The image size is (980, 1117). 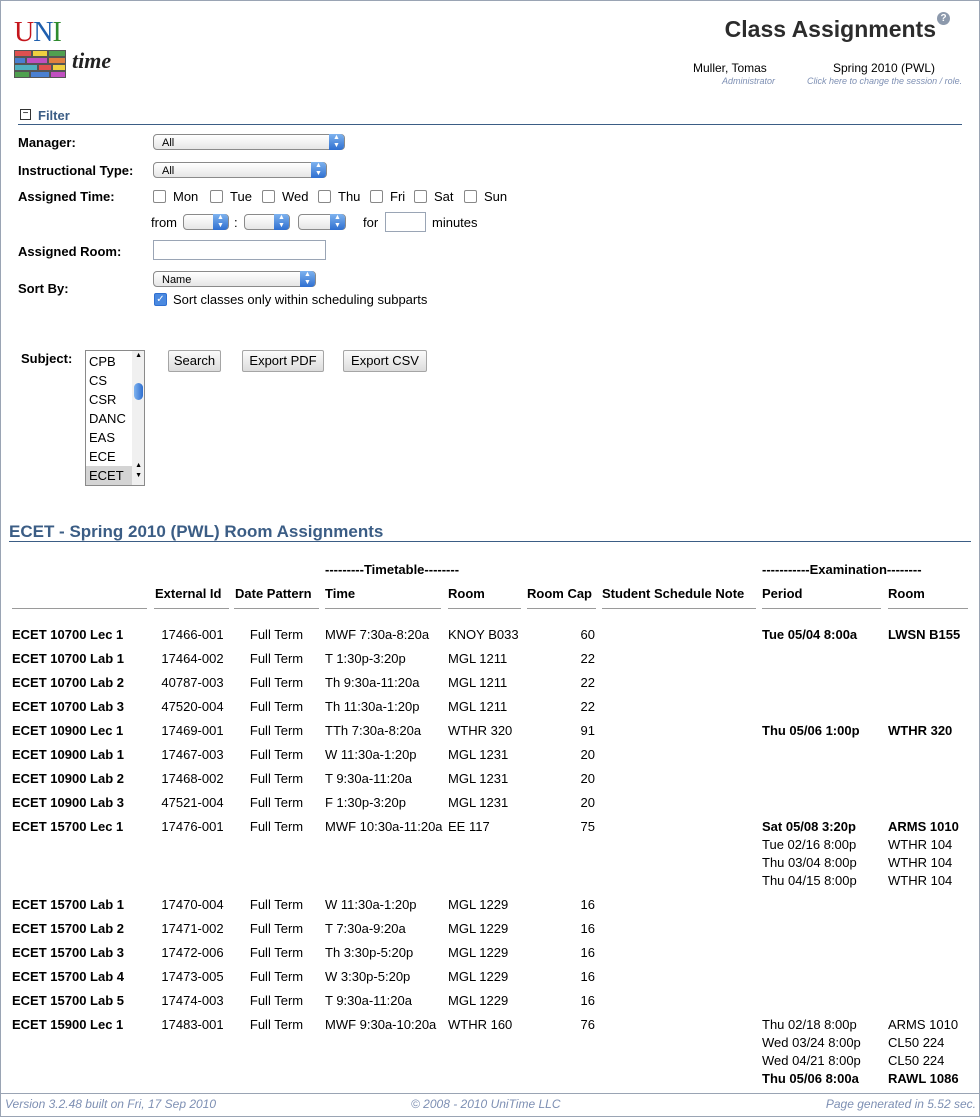 What do you see at coordinates (67, 1024) in the screenshot?
I see `class-name-link: ECET 15900 Lec 1` at bounding box center [67, 1024].